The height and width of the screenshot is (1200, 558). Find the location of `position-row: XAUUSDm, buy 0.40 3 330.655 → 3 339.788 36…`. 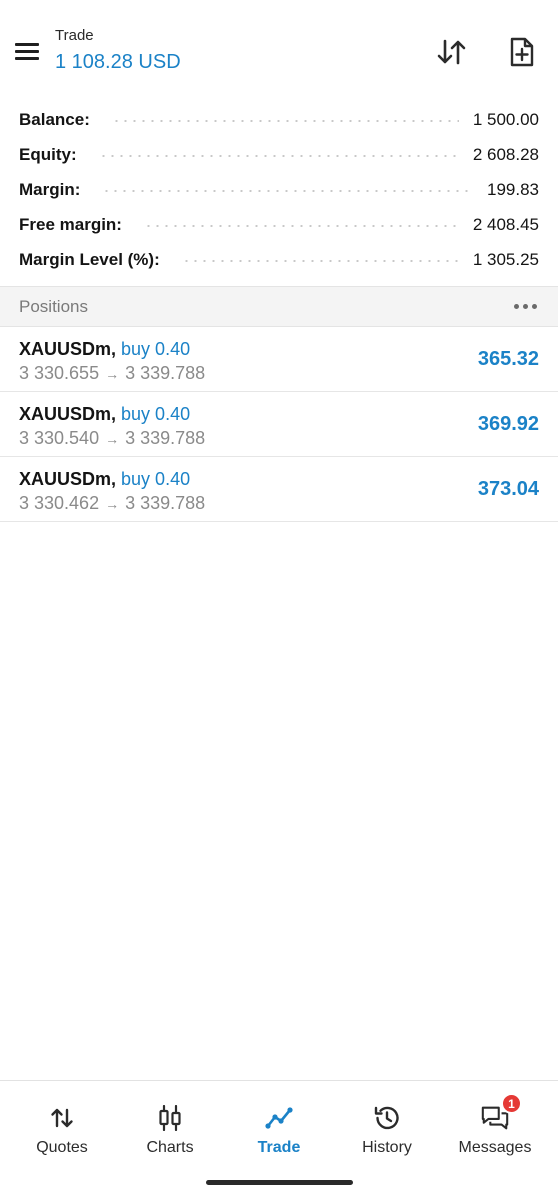

position-row: XAUUSDm, buy 0.40 3 330.655 → 3 339.788 36… is located at coordinates (279, 359).